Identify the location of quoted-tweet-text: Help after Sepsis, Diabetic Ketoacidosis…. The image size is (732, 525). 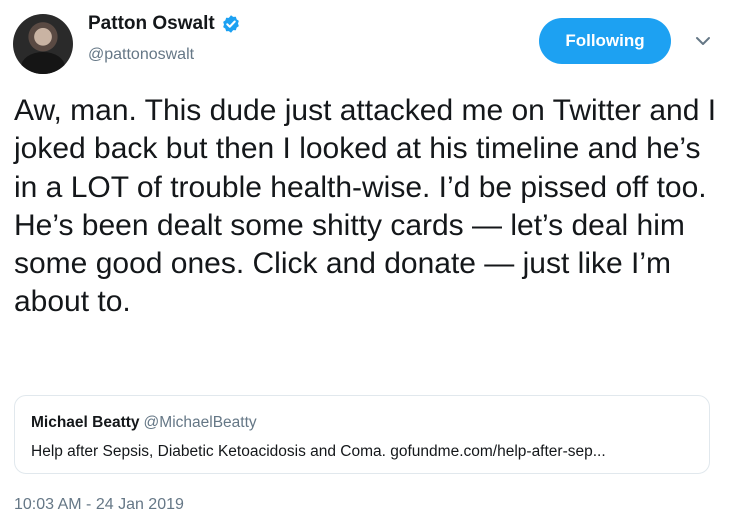
(318, 451).